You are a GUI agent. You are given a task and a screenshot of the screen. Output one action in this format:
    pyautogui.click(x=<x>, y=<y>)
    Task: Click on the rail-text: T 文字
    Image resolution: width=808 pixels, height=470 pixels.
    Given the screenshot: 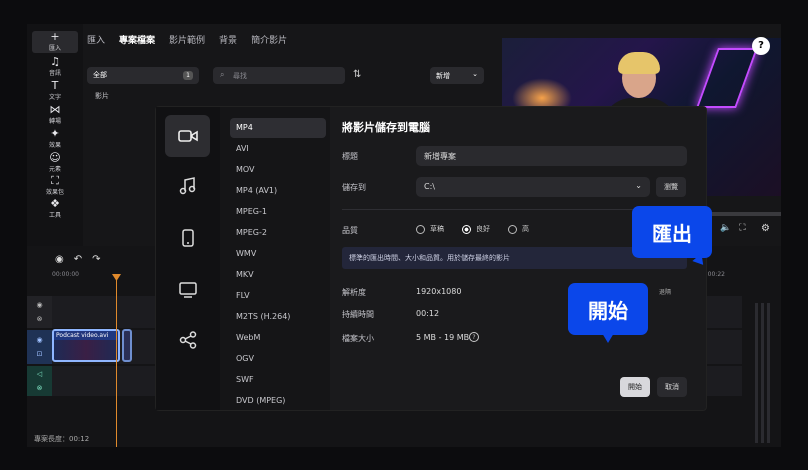 What is the action you would take?
    pyautogui.click(x=55, y=91)
    